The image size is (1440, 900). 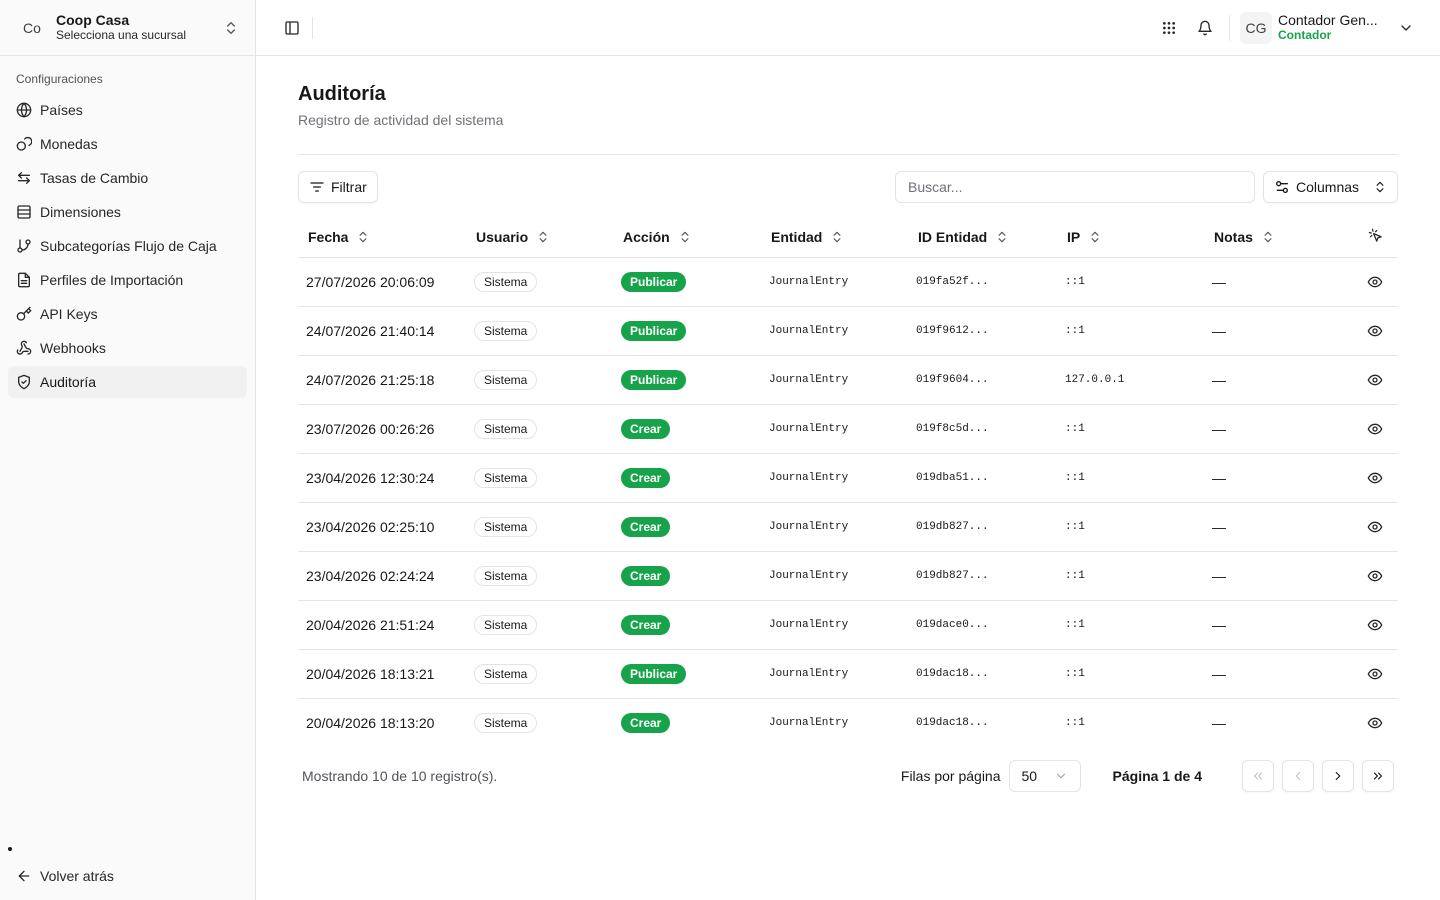 What do you see at coordinates (127, 314) in the screenshot?
I see `sidebar-item-api-keys: API Keys` at bounding box center [127, 314].